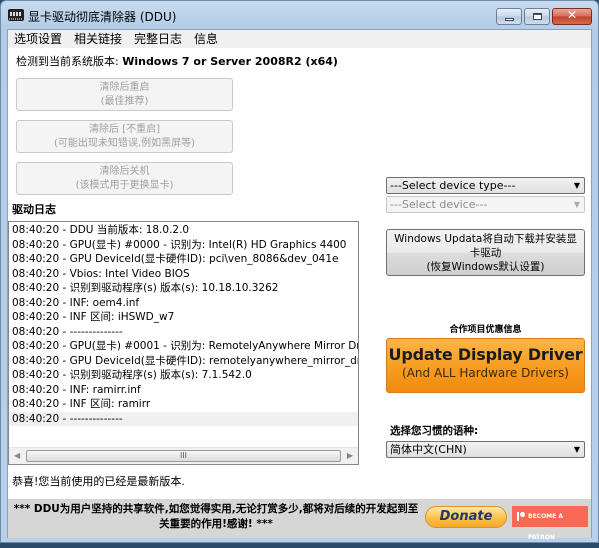  What do you see at coordinates (485, 373) in the screenshot?
I see `ad-subtitle: (And ALL Hardware Drivers)` at bounding box center [485, 373].